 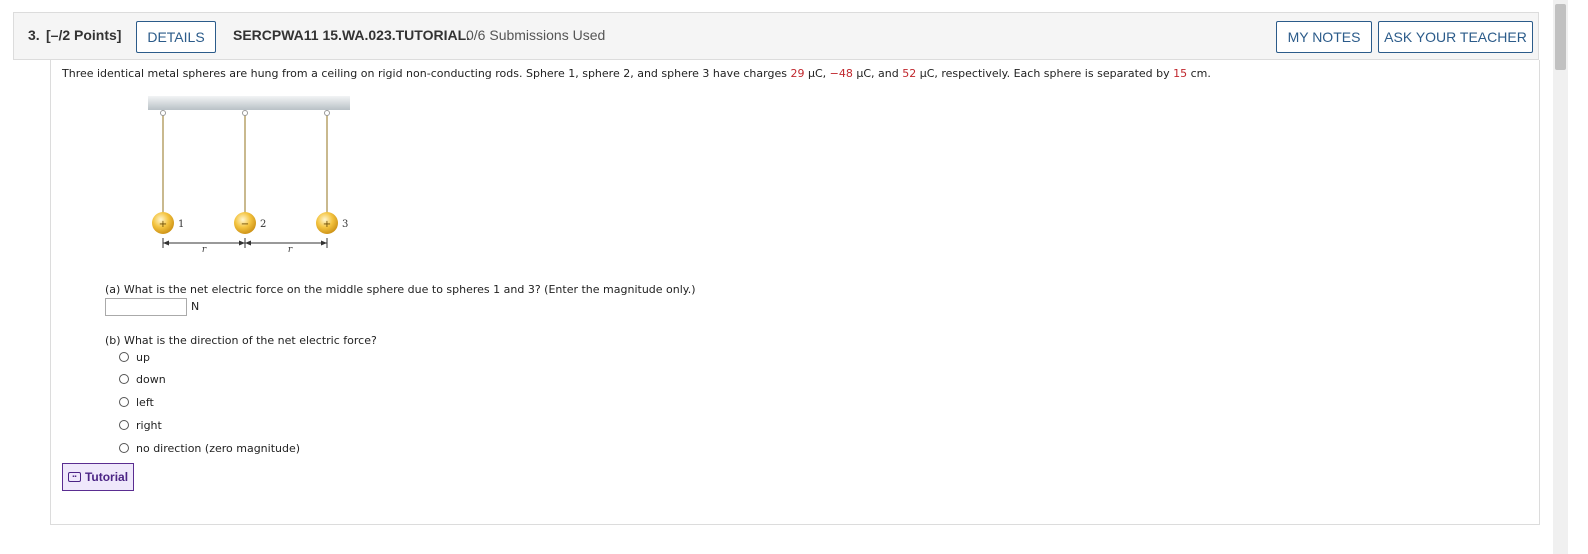 I want to click on option-down: down, so click(x=142, y=379).